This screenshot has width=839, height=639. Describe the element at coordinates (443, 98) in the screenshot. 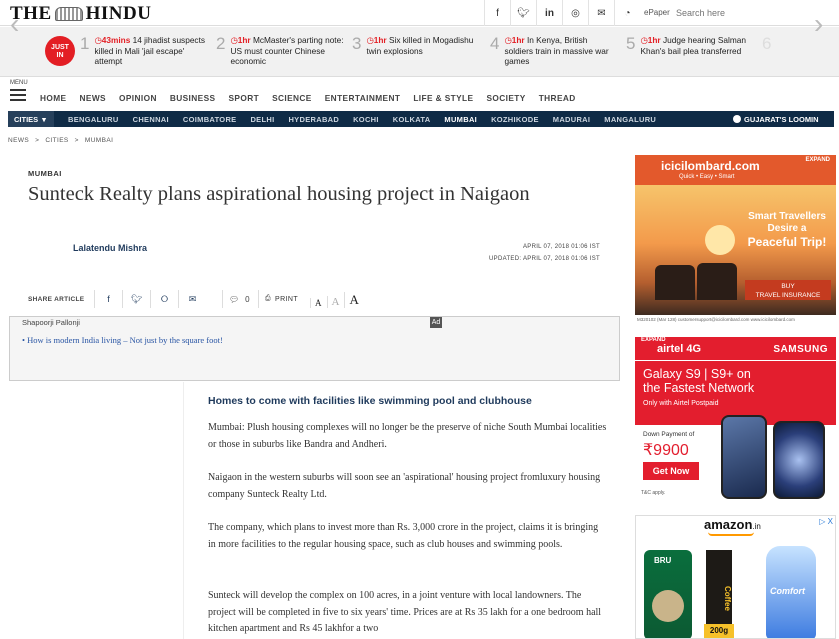

I see `nav-item-life-style: LIFE & STYLE` at that location.